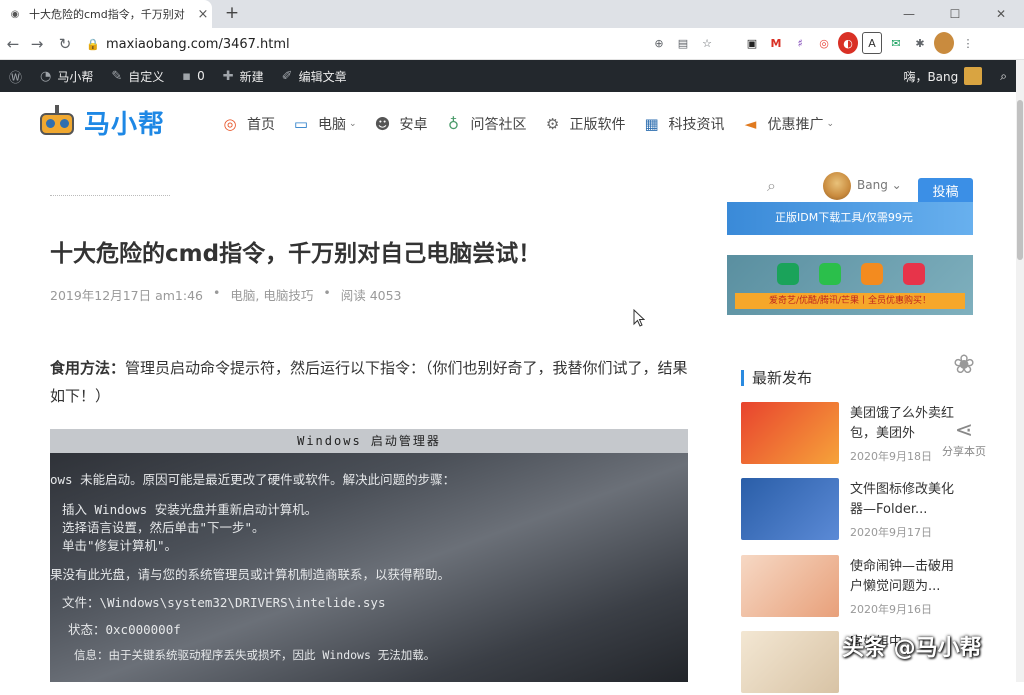 This screenshot has width=1024, height=695. What do you see at coordinates (371, 295) in the screenshot?
I see `article-views: 阅读 4053` at bounding box center [371, 295].